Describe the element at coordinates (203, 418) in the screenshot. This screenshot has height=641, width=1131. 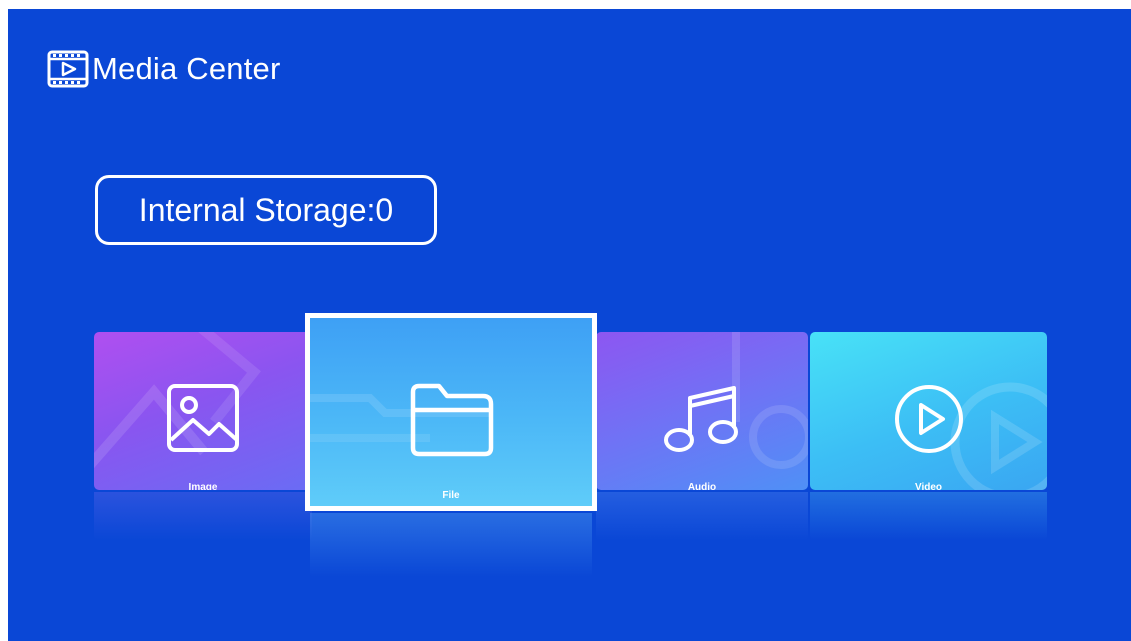
I see `image-icon` at that location.